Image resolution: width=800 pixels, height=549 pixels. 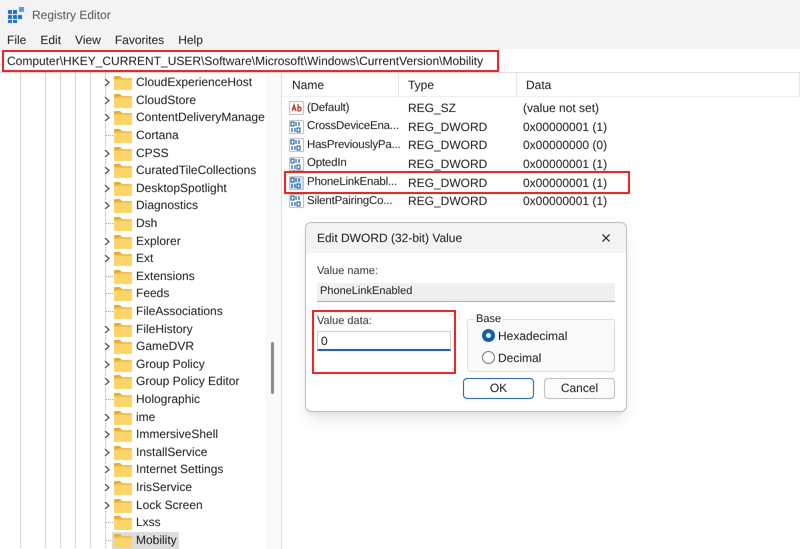 I want to click on tree-item: InstallService, so click(x=172, y=452).